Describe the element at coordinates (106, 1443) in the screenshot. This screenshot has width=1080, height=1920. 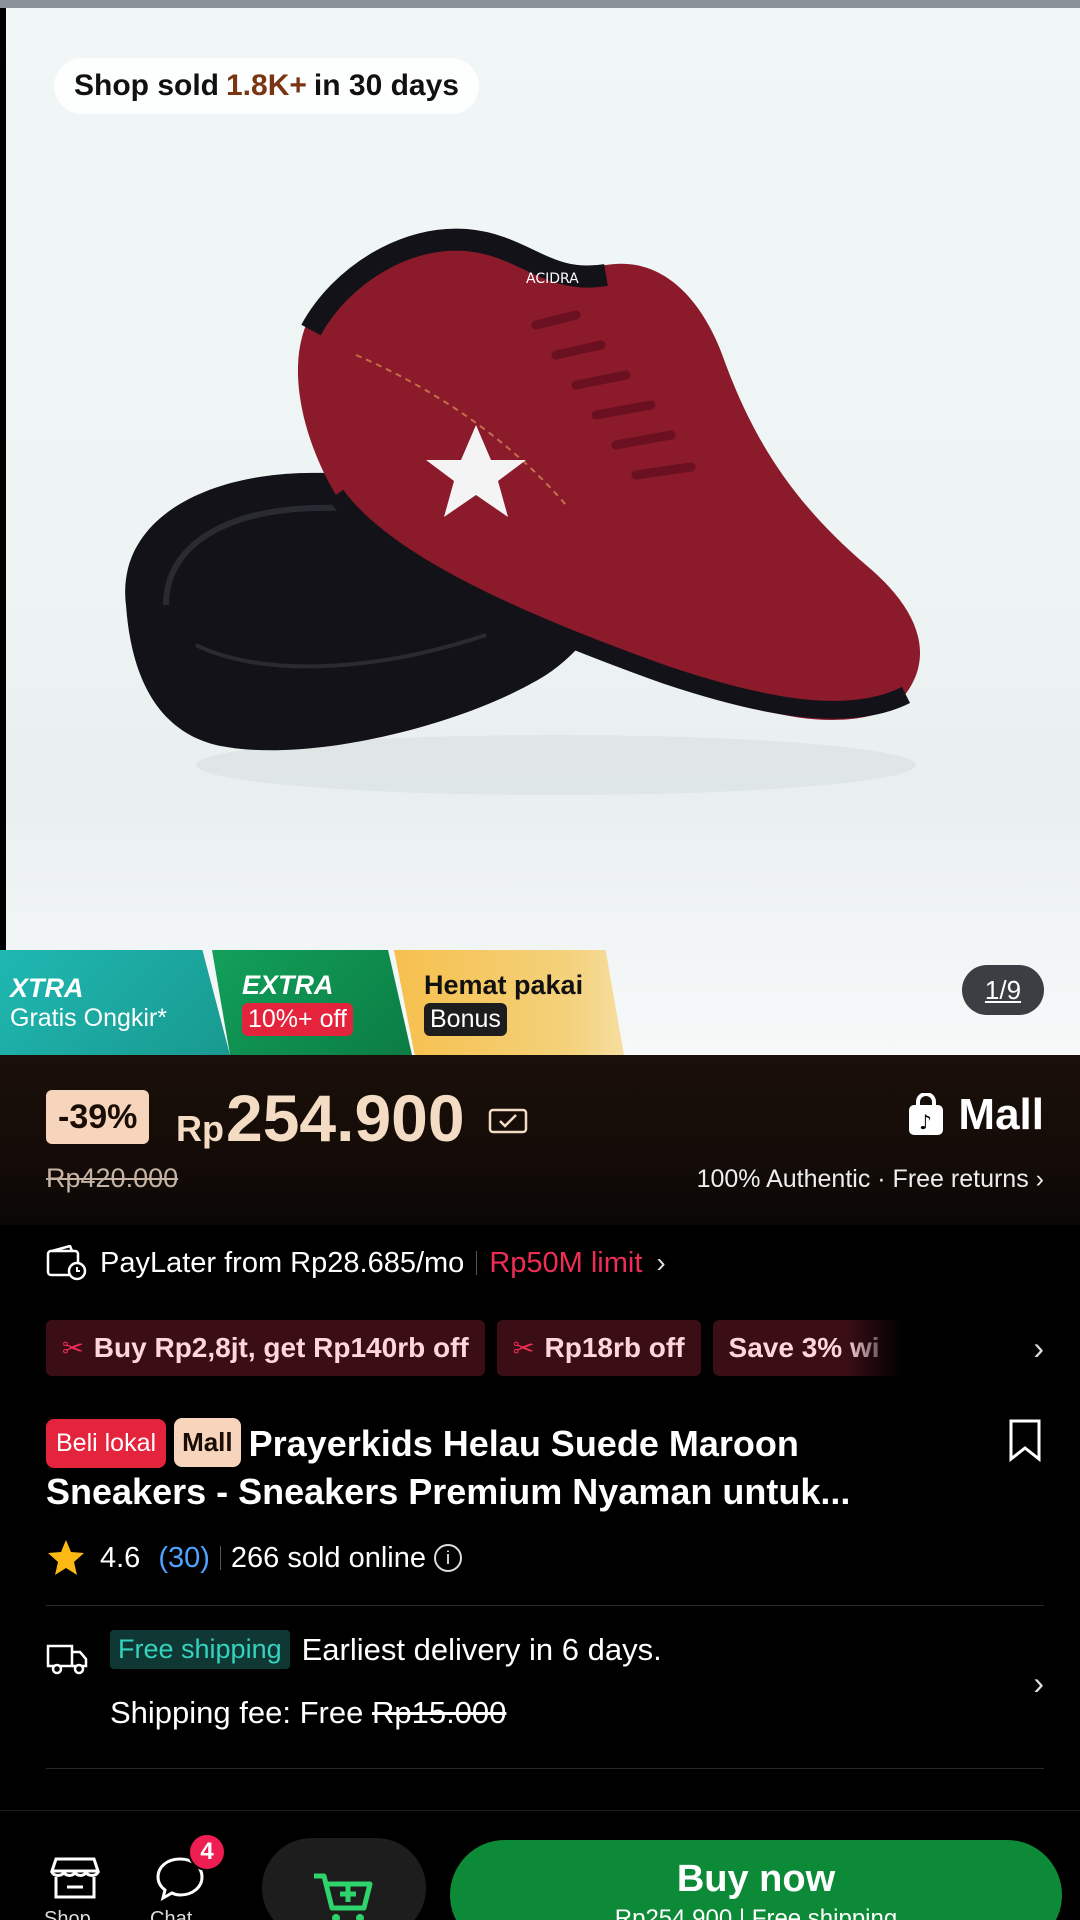
I see `beli-lokal-badge: Beli lokal` at that location.